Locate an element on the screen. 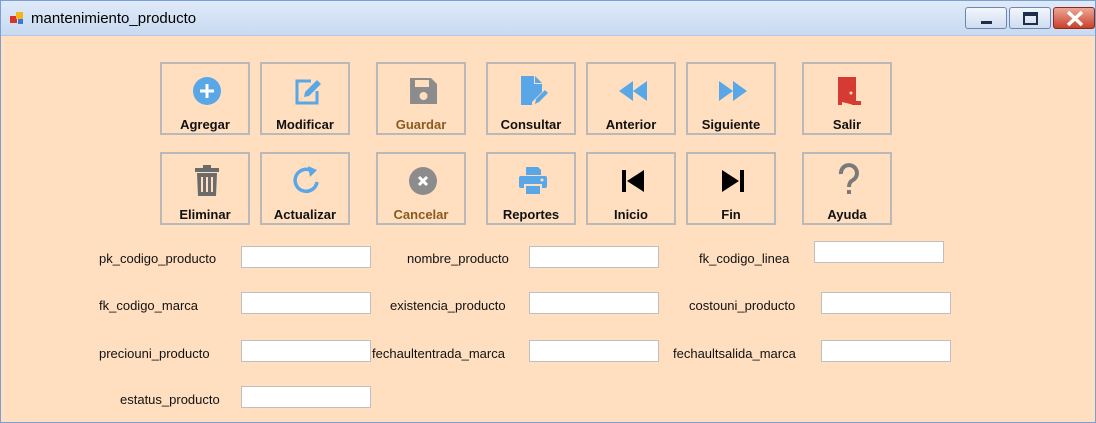 The image size is (1096, 423). fechaultsalida-marca-label: fechaultsalida_marca is located at coordinates (734, 353).